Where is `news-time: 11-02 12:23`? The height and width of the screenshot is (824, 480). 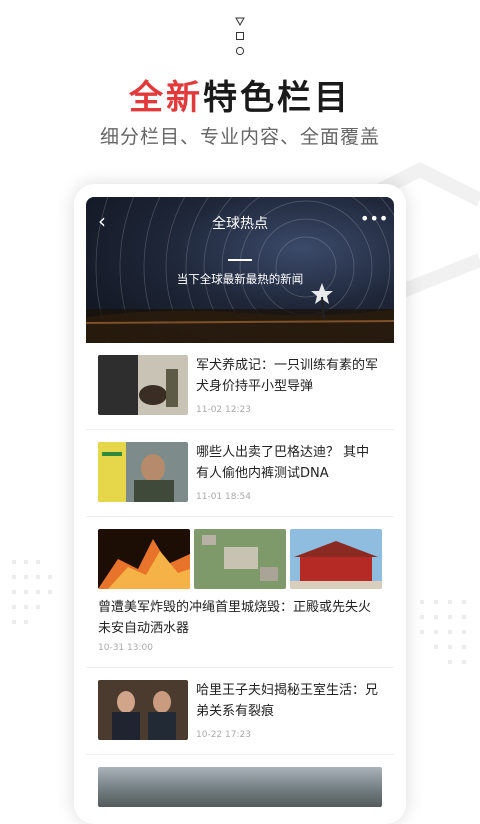 news-time: 11-02 12:23 is located at coordinates (223, 410).